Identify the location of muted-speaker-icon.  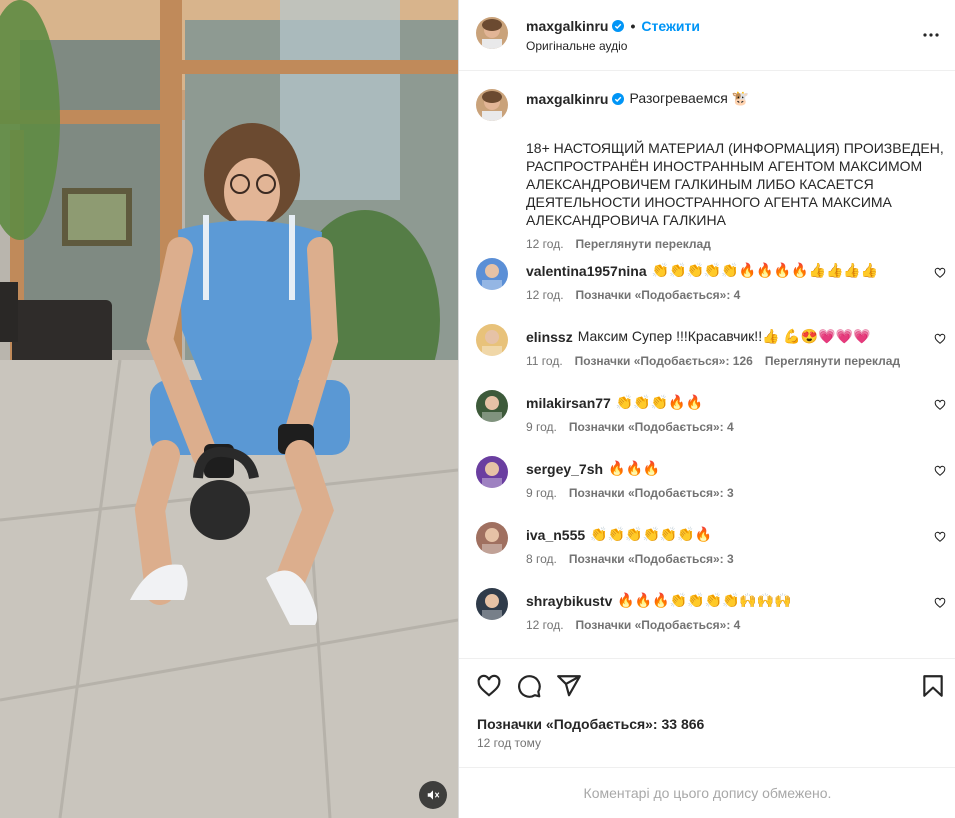
(433, 795).